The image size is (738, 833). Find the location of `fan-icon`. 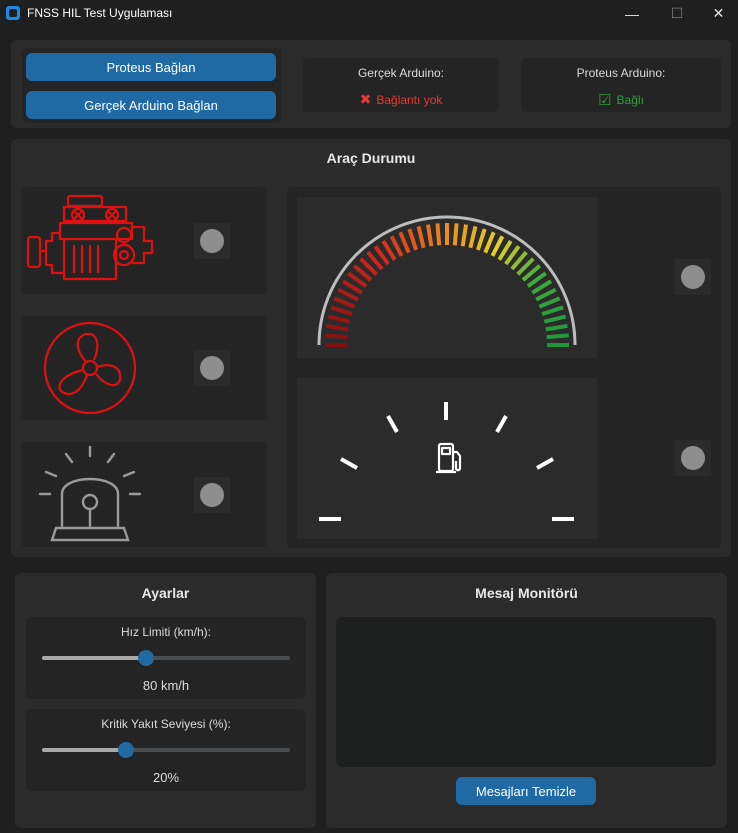

fan-icon is located at coordinates (90, 368).